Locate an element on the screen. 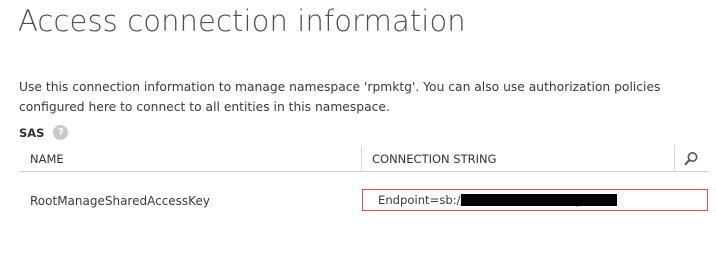  page-title: Access connection information is located at coordinates (242, 21).